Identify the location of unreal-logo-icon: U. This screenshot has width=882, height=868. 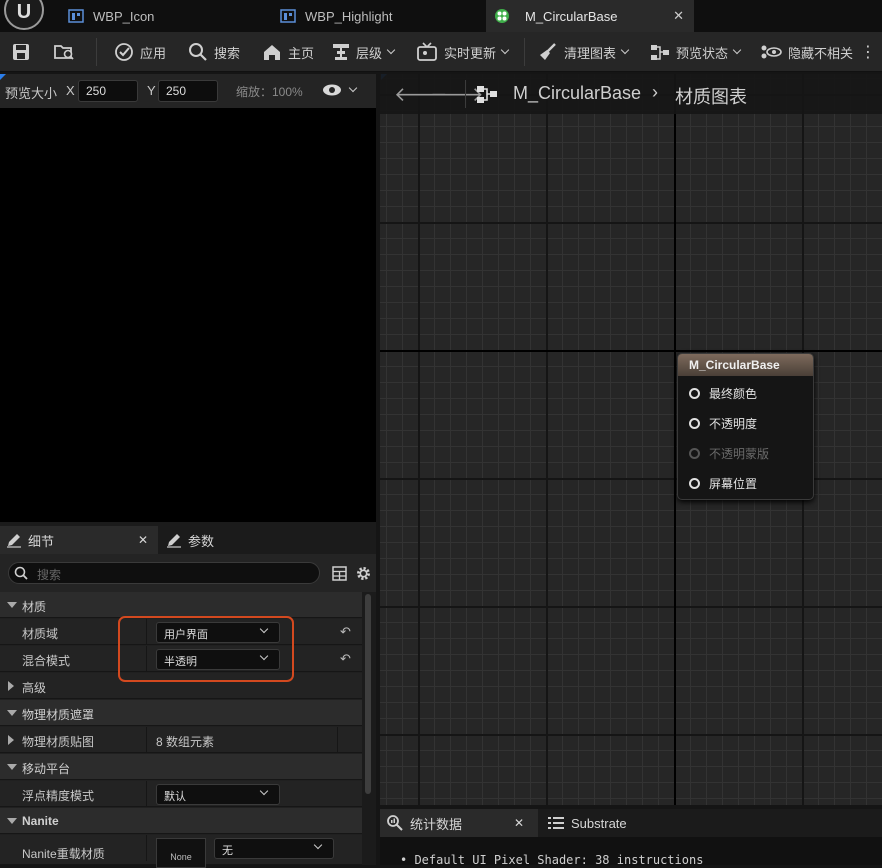
(24, 15).